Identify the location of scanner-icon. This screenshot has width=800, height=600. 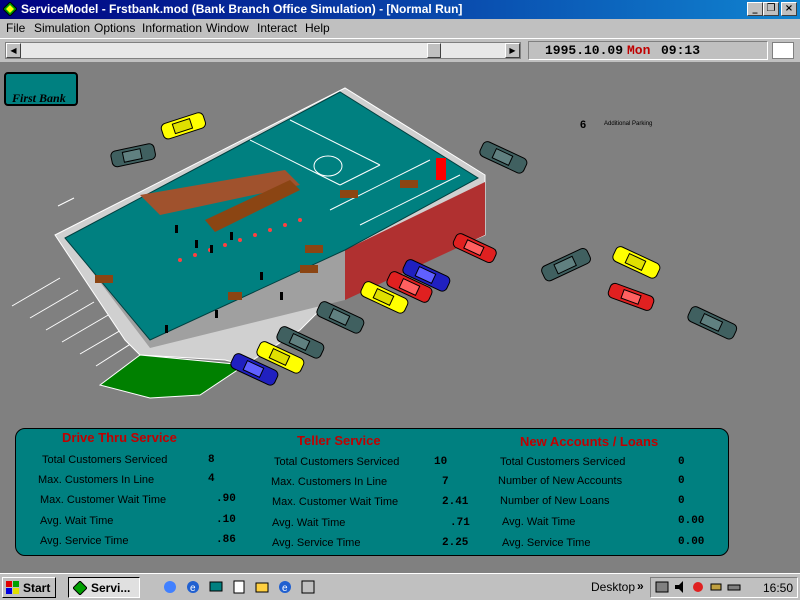
(734, 587).